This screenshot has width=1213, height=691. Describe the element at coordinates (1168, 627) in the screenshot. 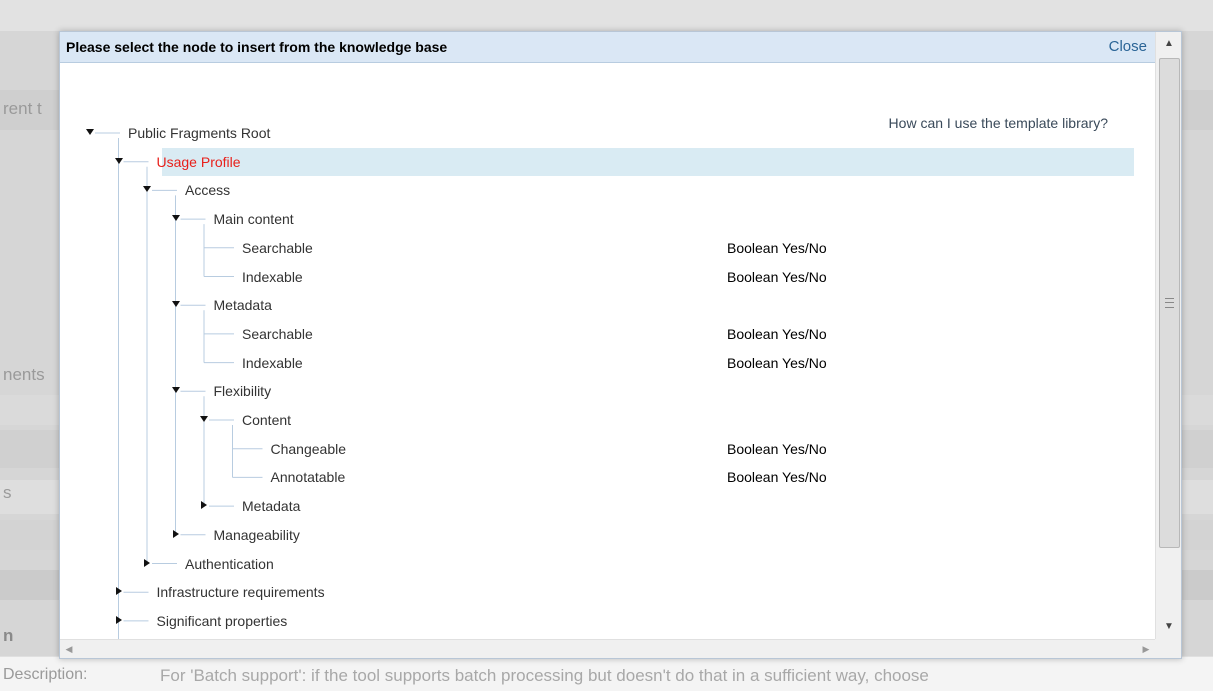

I see `scroll-down-icon: ▼` at that location.